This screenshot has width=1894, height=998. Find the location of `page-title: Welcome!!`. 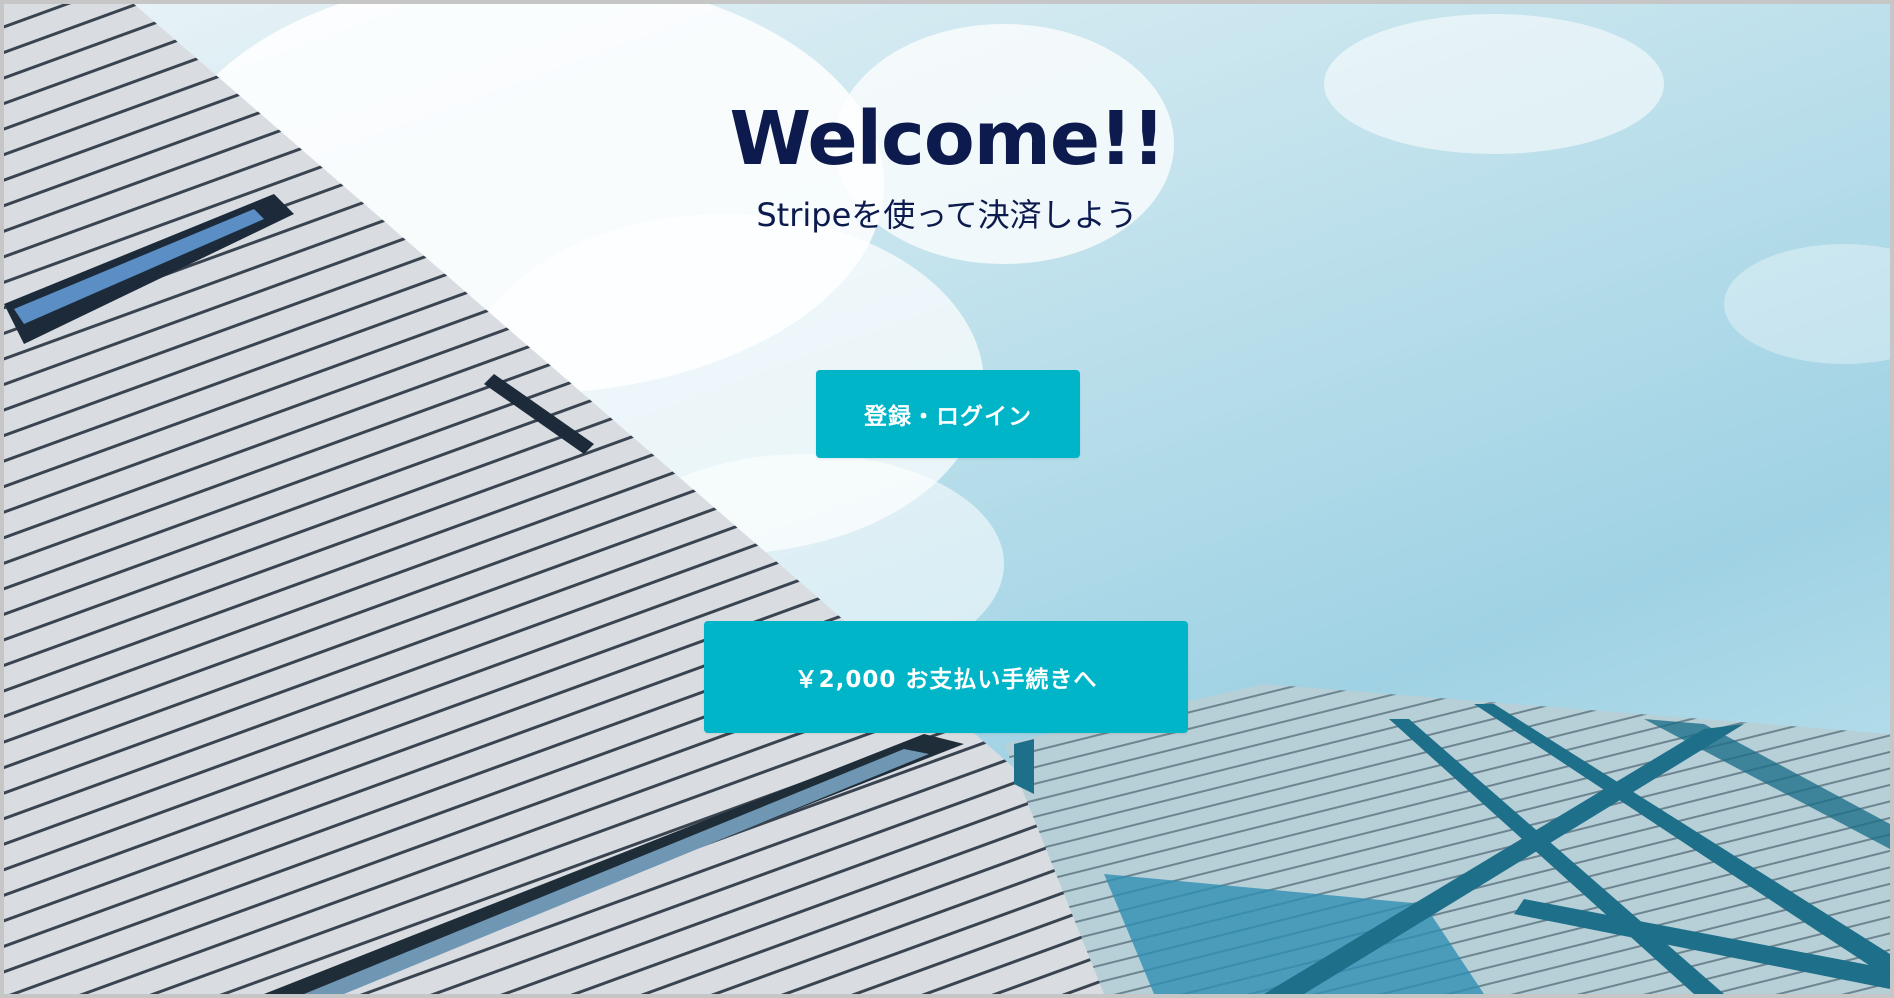

page-title: Welcome!! is located at coordinates (947, 139).